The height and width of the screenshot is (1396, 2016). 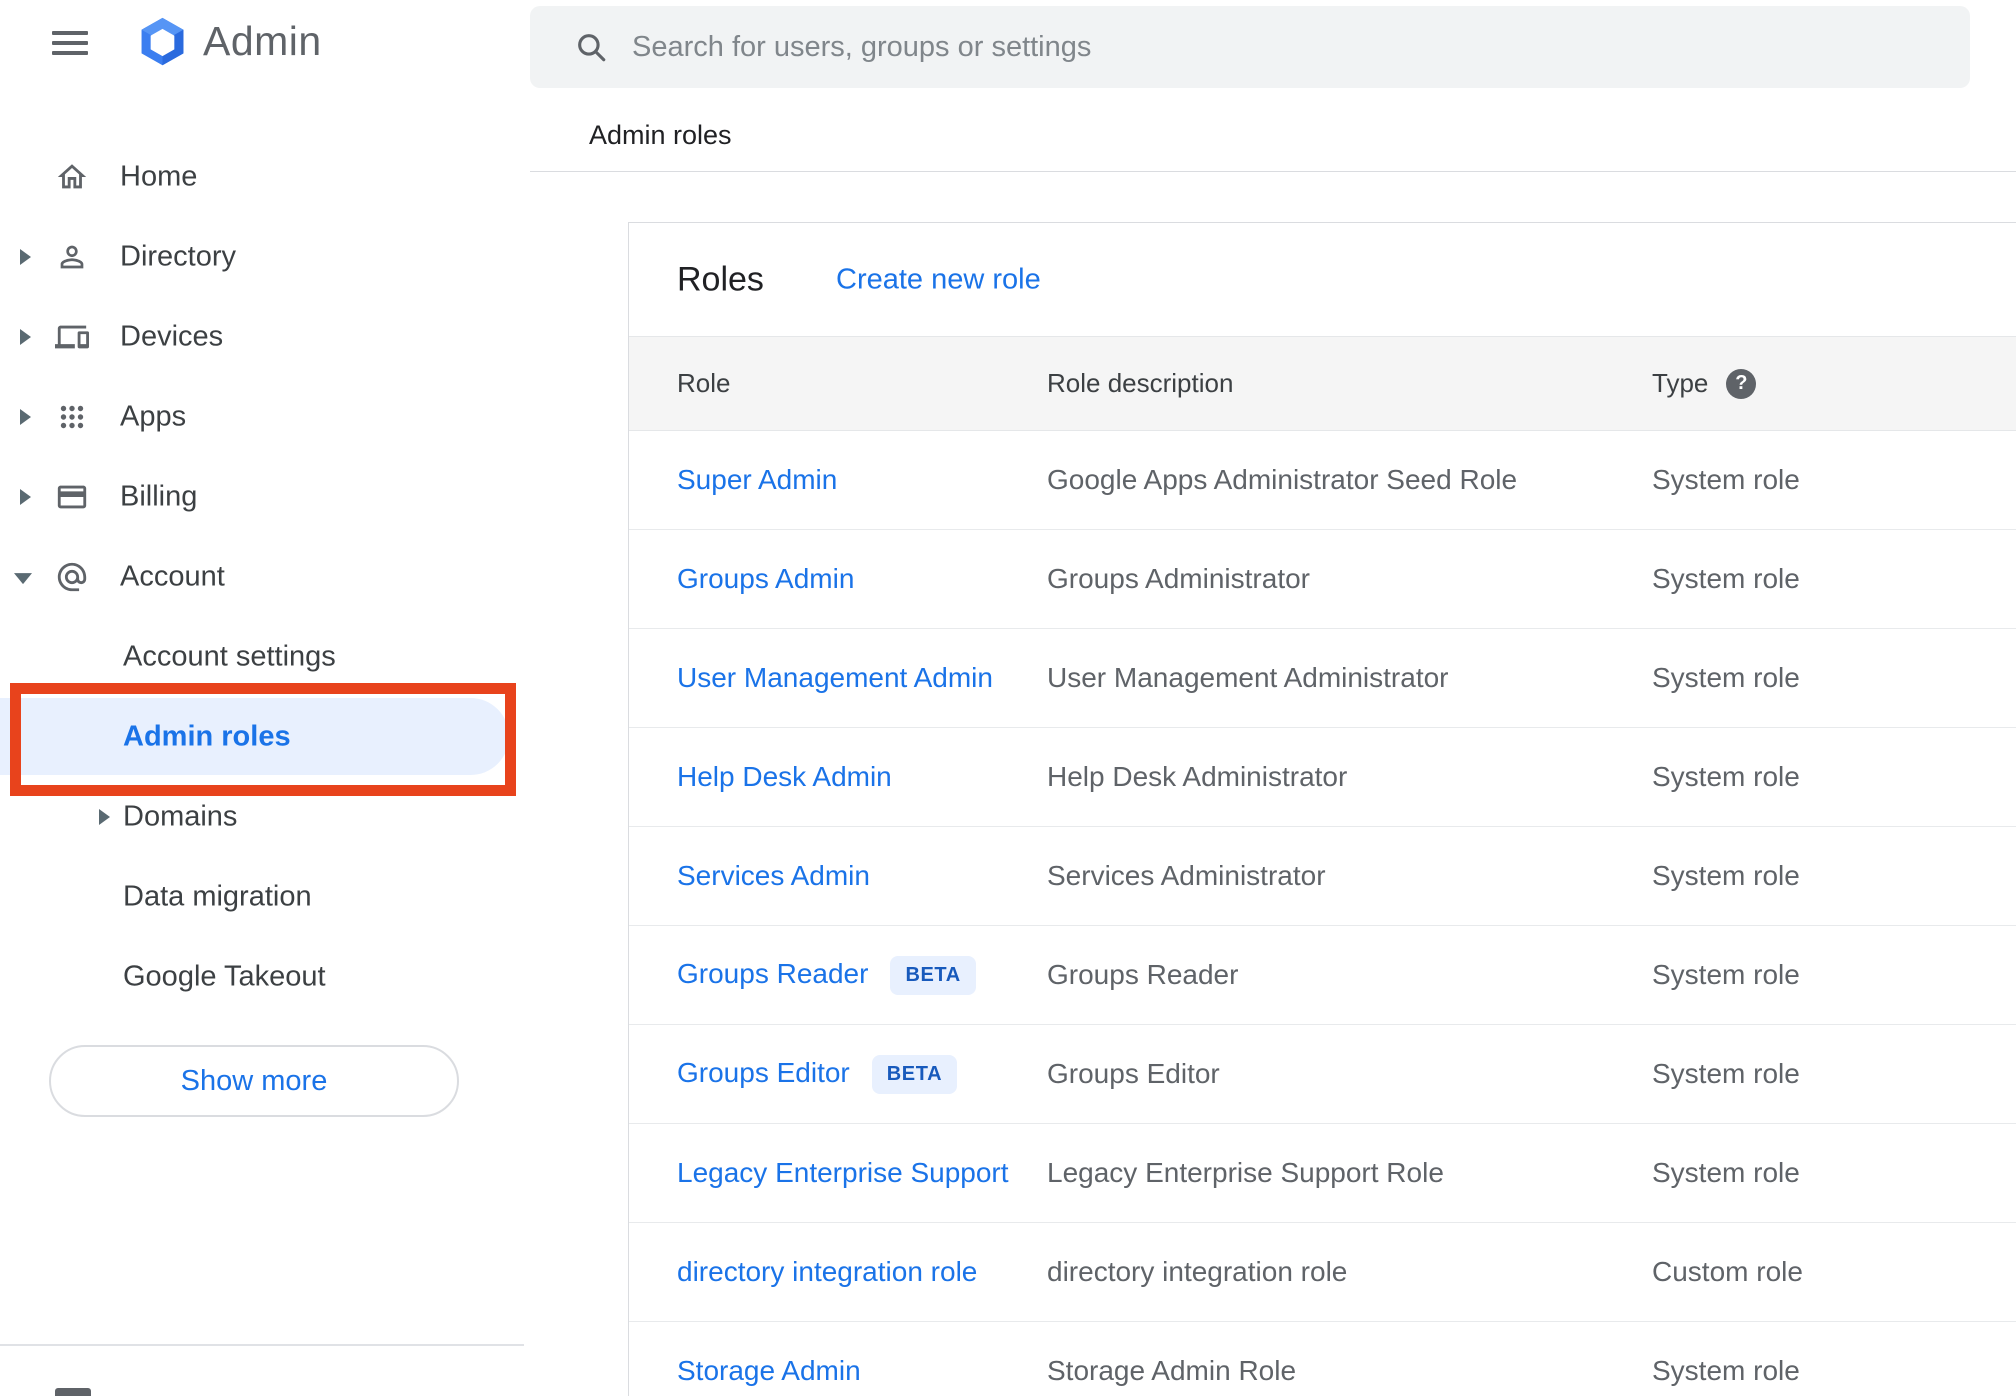 What do you see at coordinates (704, 383) in the screenshot?
I see `column-header-role: Role` at bounding box center [704, 383].